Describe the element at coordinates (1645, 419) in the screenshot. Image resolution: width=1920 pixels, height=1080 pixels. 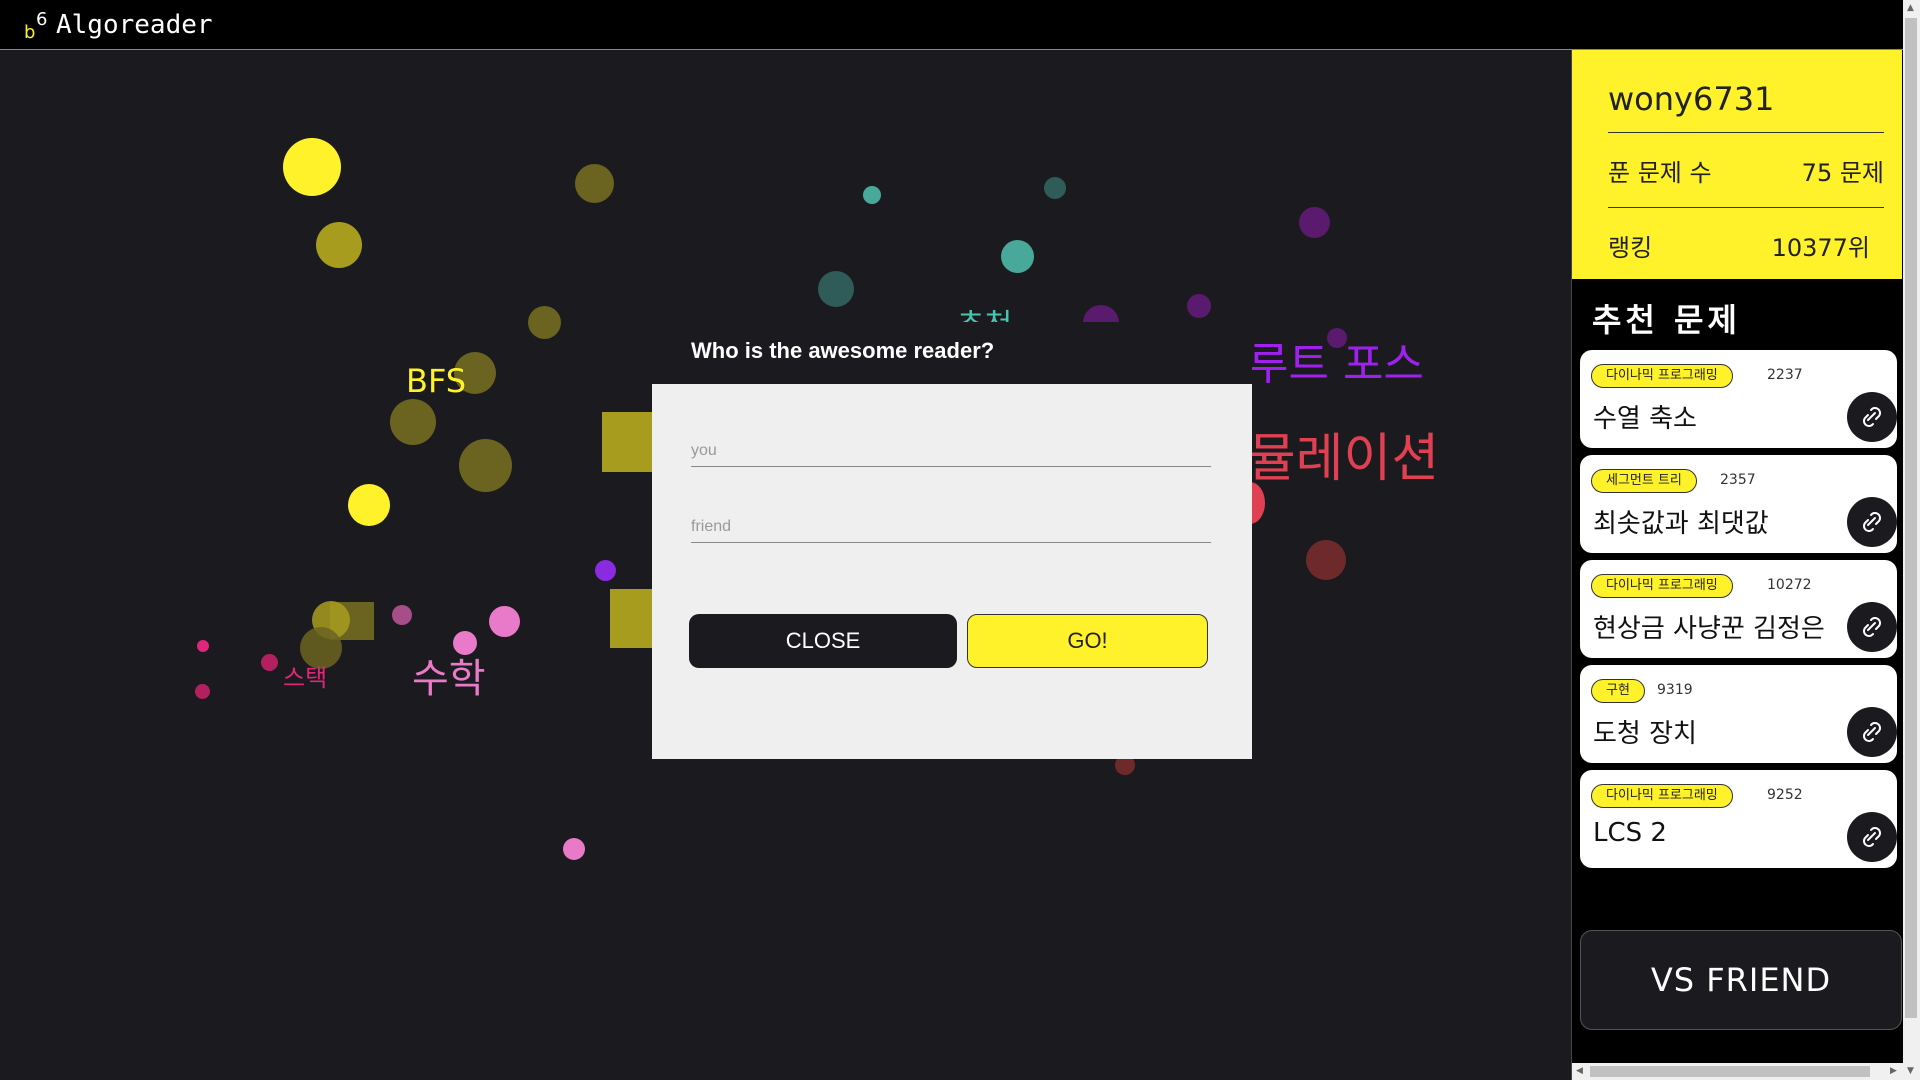
I see `problem-name: 수열 축소` at that location.